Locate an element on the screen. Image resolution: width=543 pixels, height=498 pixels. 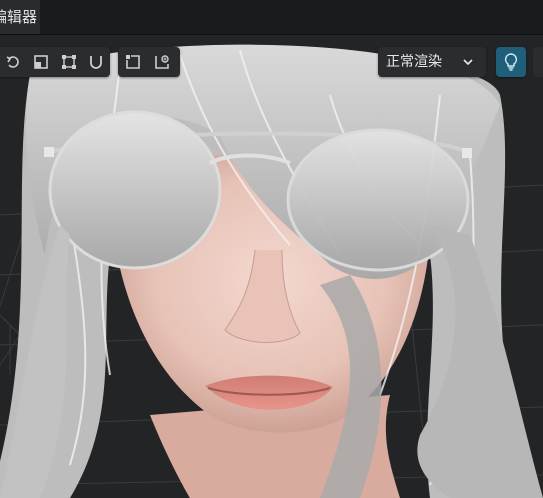
magnet-tool-button is located at coordinates (97, 62).